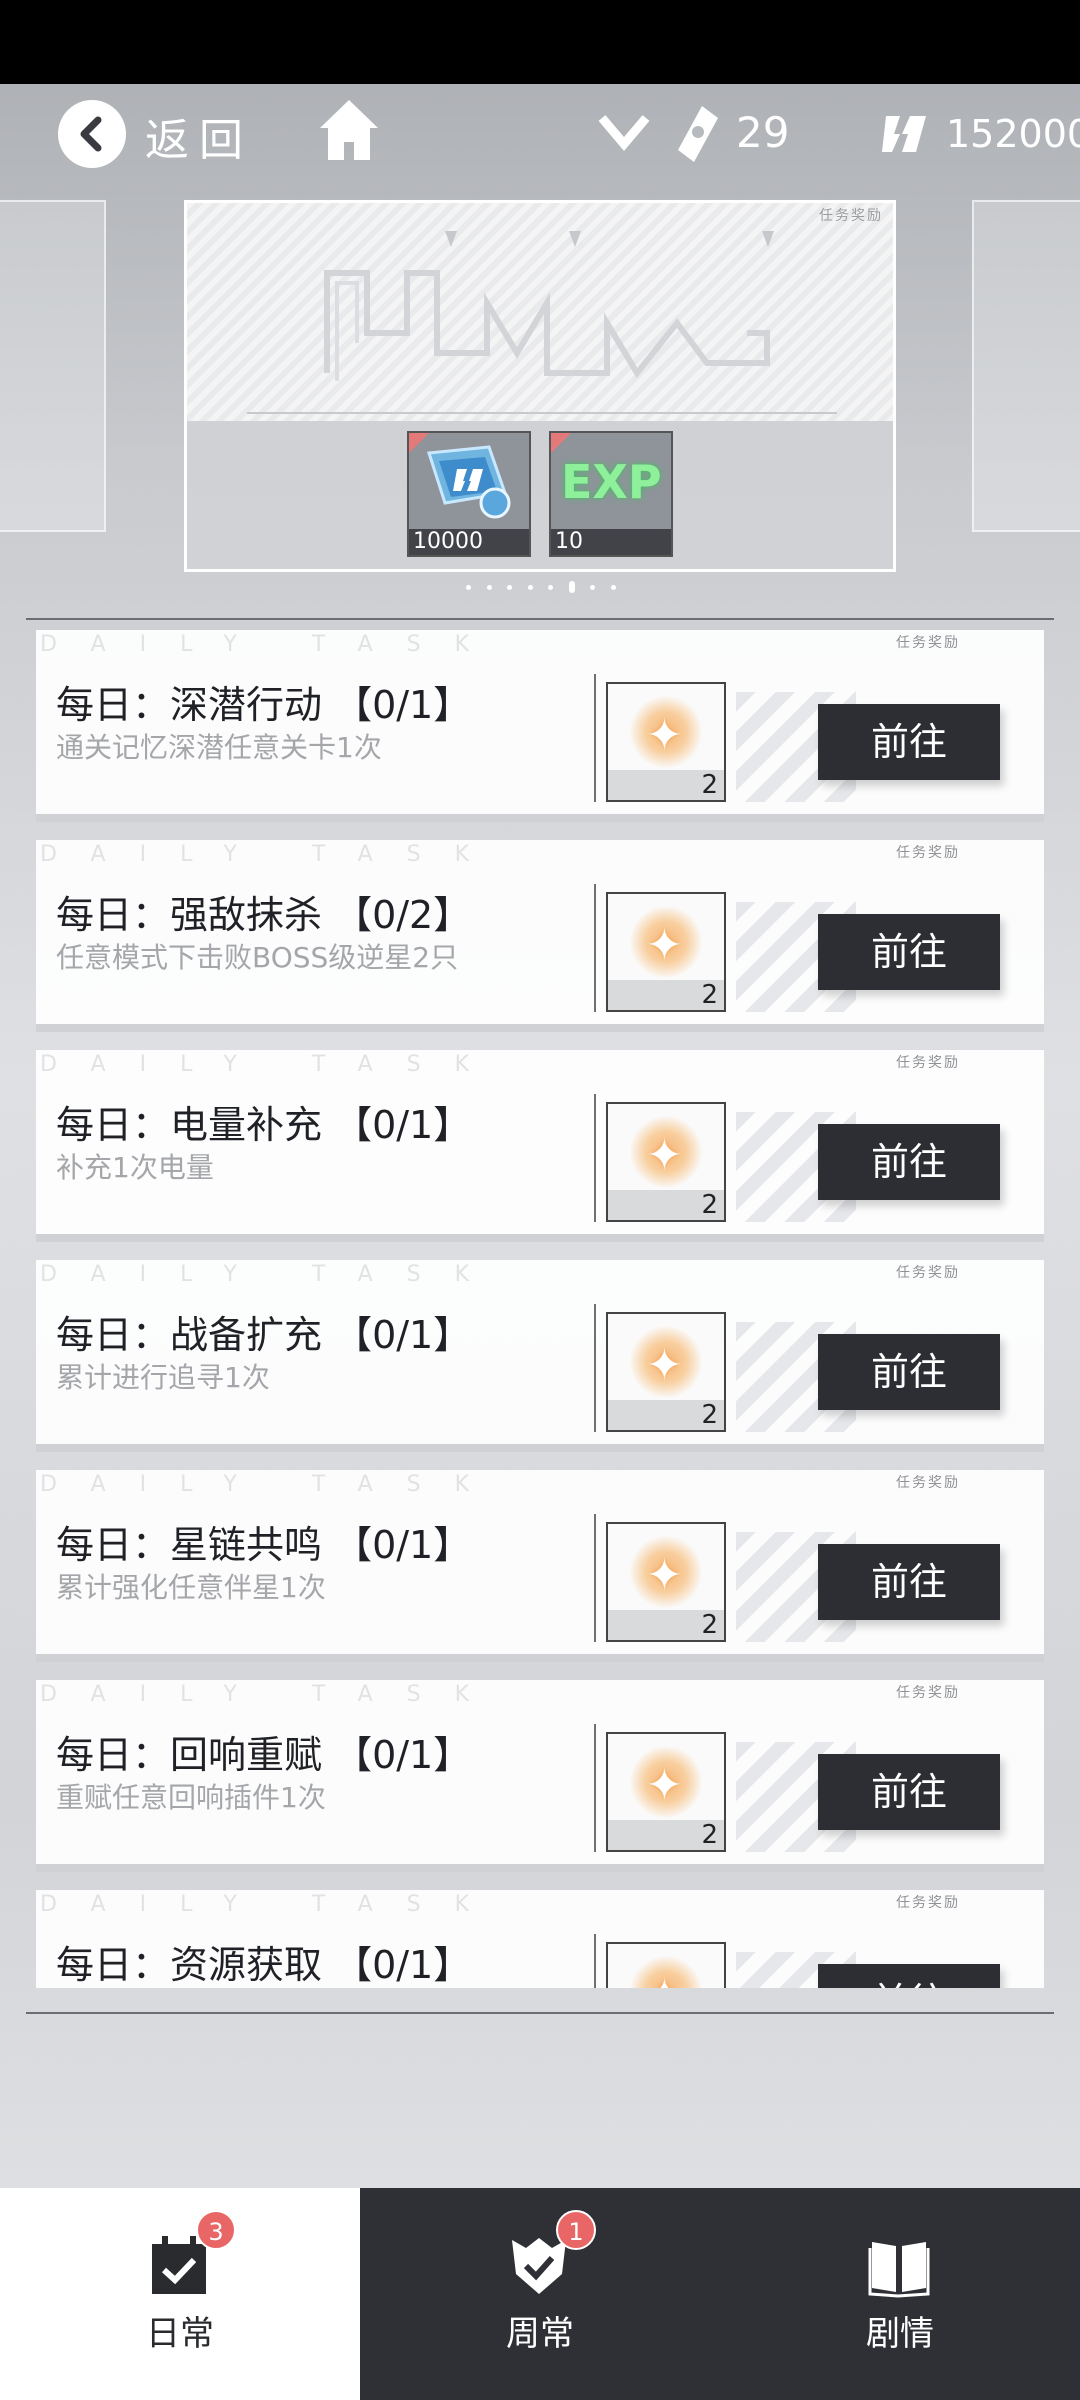 The image size is (1080, 2400). What do you see at coordinates (540, 136) in the screenshot?
I see `top-bar: 返回 29 152000` at bounding box center [540, 136].